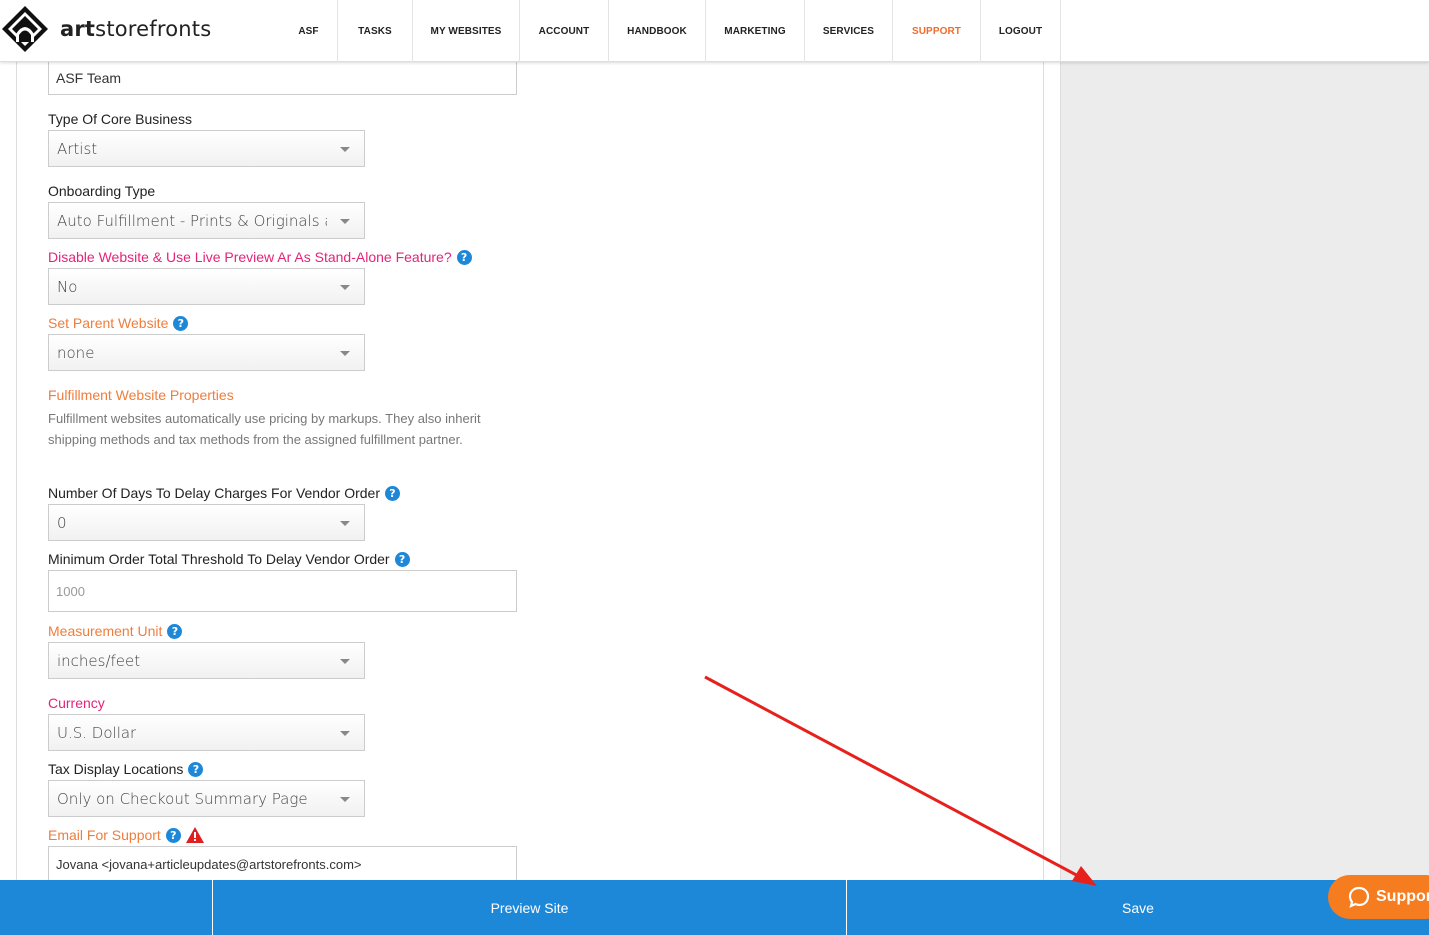 Image resolution: width=1429 pixels, height=935 pixels. Describe the element at coordinates (375, 31) in the screenshot. I see `nav-tasks: TASKS` at that location.